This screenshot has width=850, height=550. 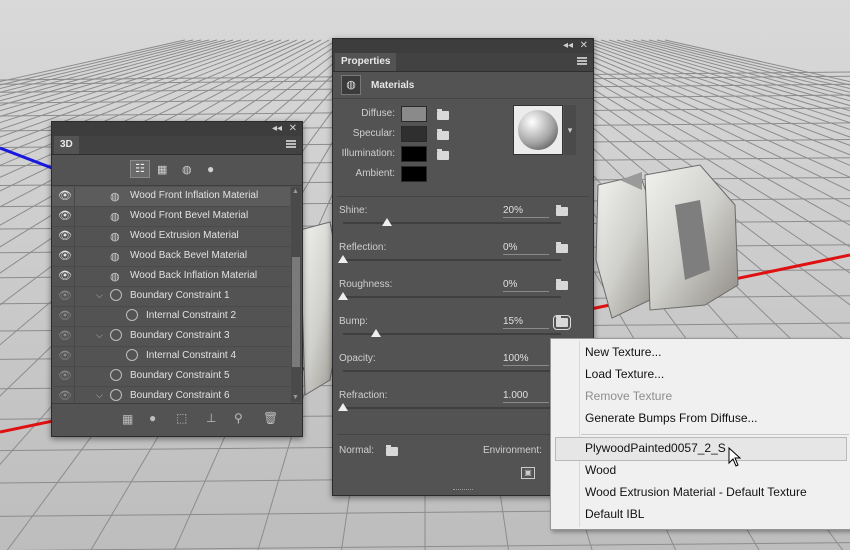 What do you see at coordinates (177, 129) in the screenshot?
I see `3d-panel-titlebar: ◂◂ ✕` at bounding box center [177, 129].